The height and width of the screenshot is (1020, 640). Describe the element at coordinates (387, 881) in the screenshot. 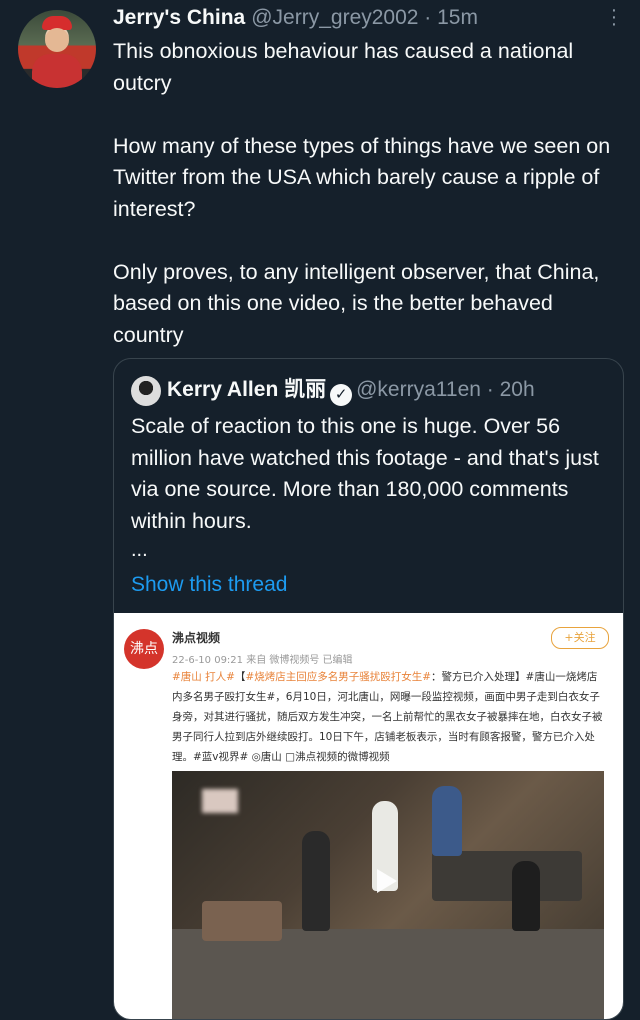

I see `play-icon` at that location.